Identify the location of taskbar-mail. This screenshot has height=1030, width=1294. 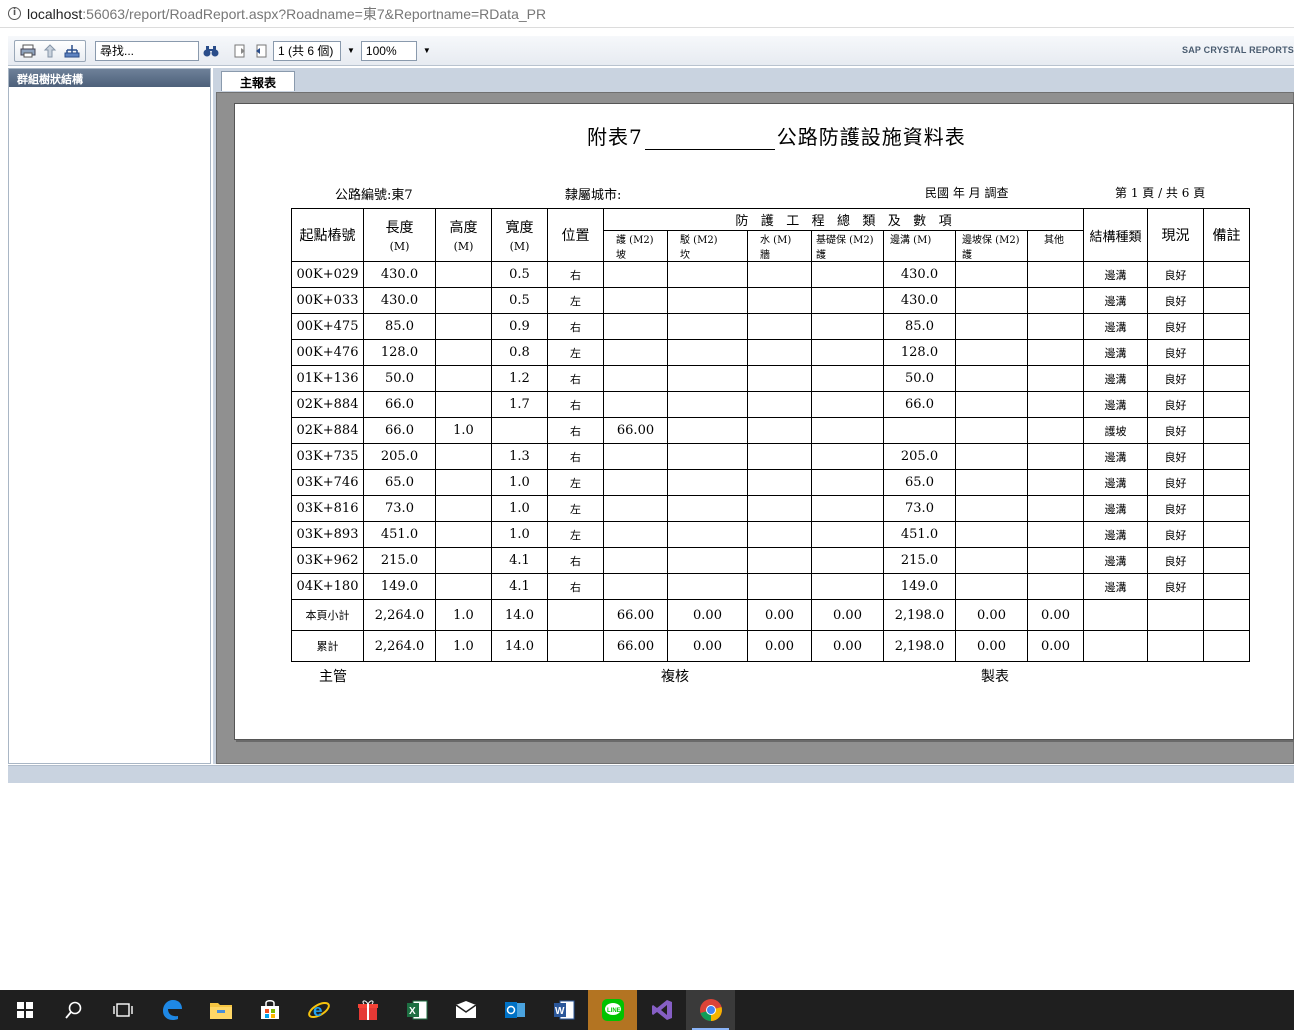
(465, 1010).